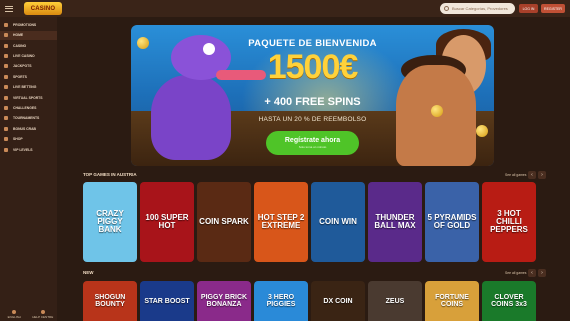  I want to click on language-label: ENGLISH, so click(14, 316).